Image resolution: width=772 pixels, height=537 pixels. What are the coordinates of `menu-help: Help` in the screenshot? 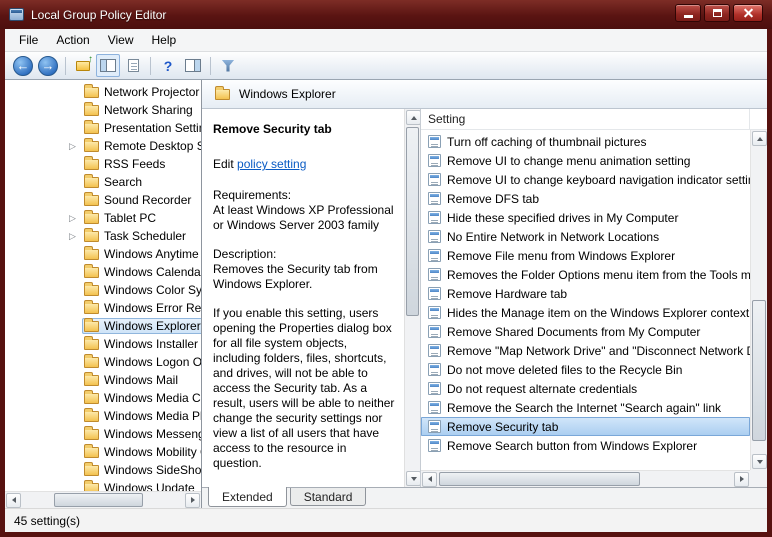 It's located at (164, 40).